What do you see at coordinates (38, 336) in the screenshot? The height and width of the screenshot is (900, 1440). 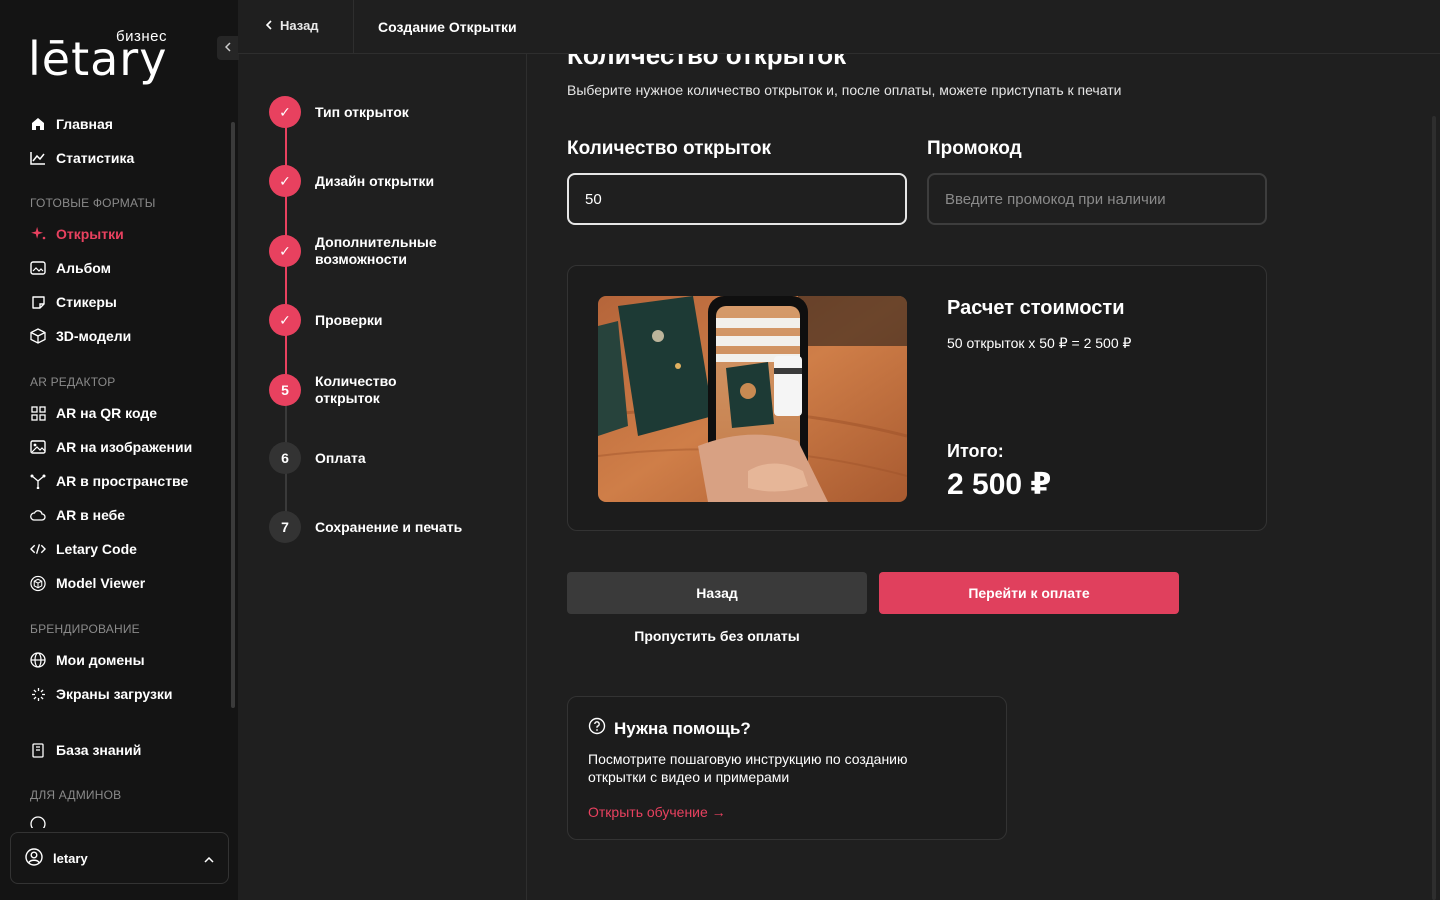 I see `cube-icon` at bounding box center [38, 336].